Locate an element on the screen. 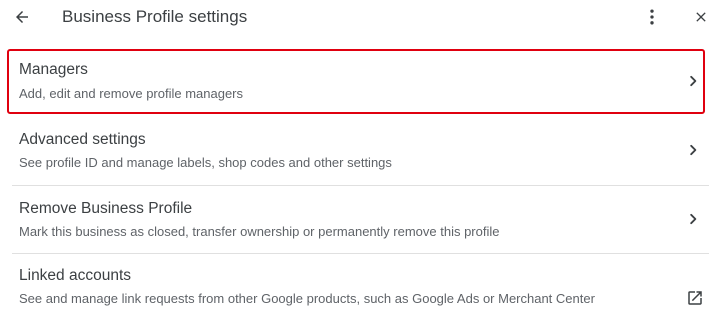 This screenshot has height=329, width=709. arrow-back-icon is located at coordinates (22, 17).